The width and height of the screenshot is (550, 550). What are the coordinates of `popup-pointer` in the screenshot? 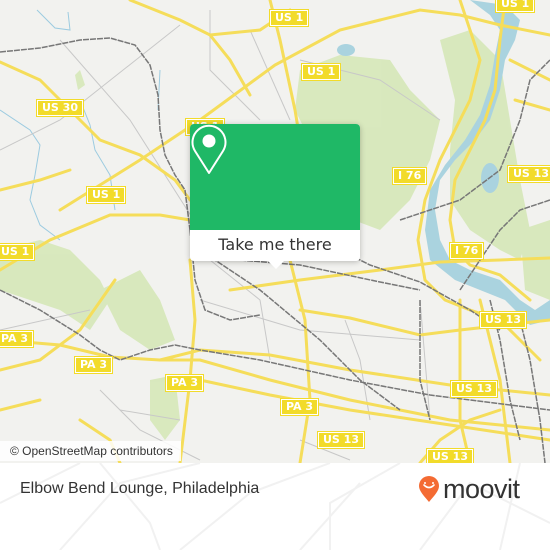 It's located at (276, 264).